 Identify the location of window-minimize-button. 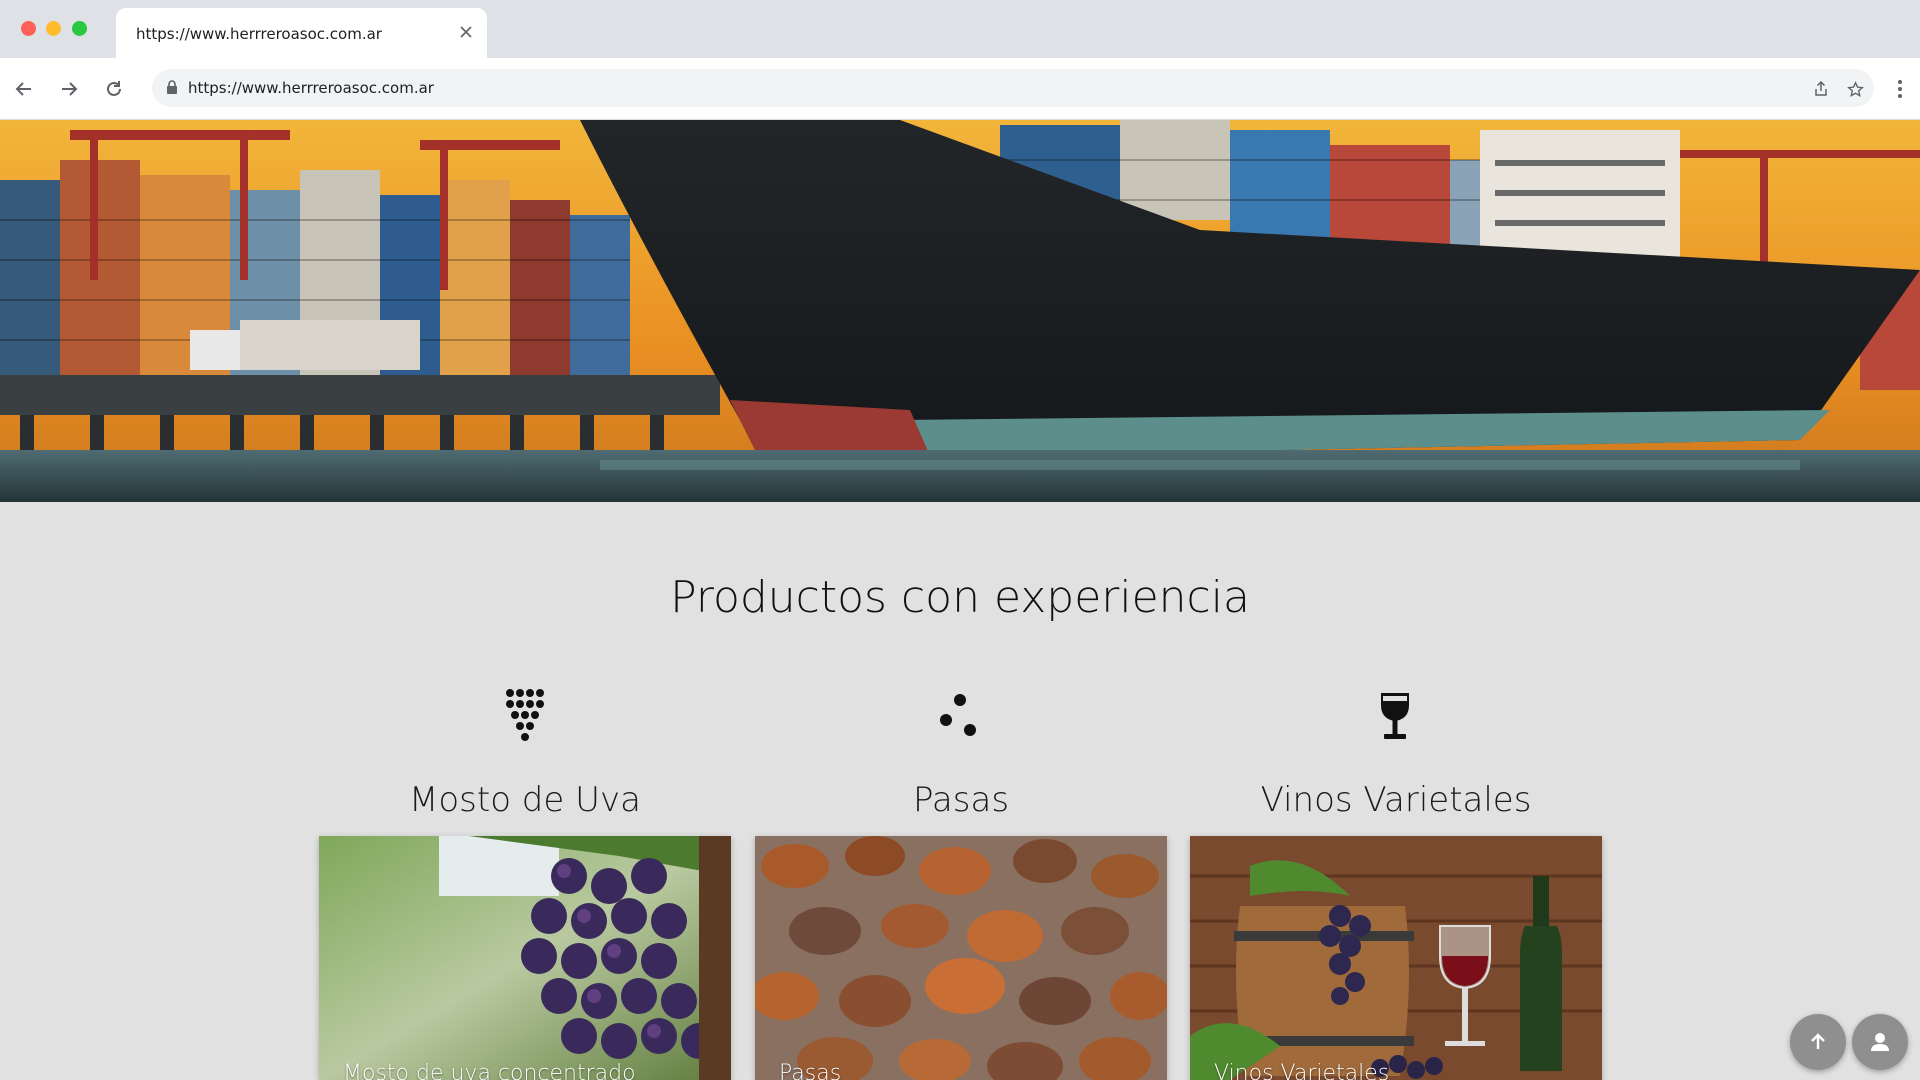
(53, 28).